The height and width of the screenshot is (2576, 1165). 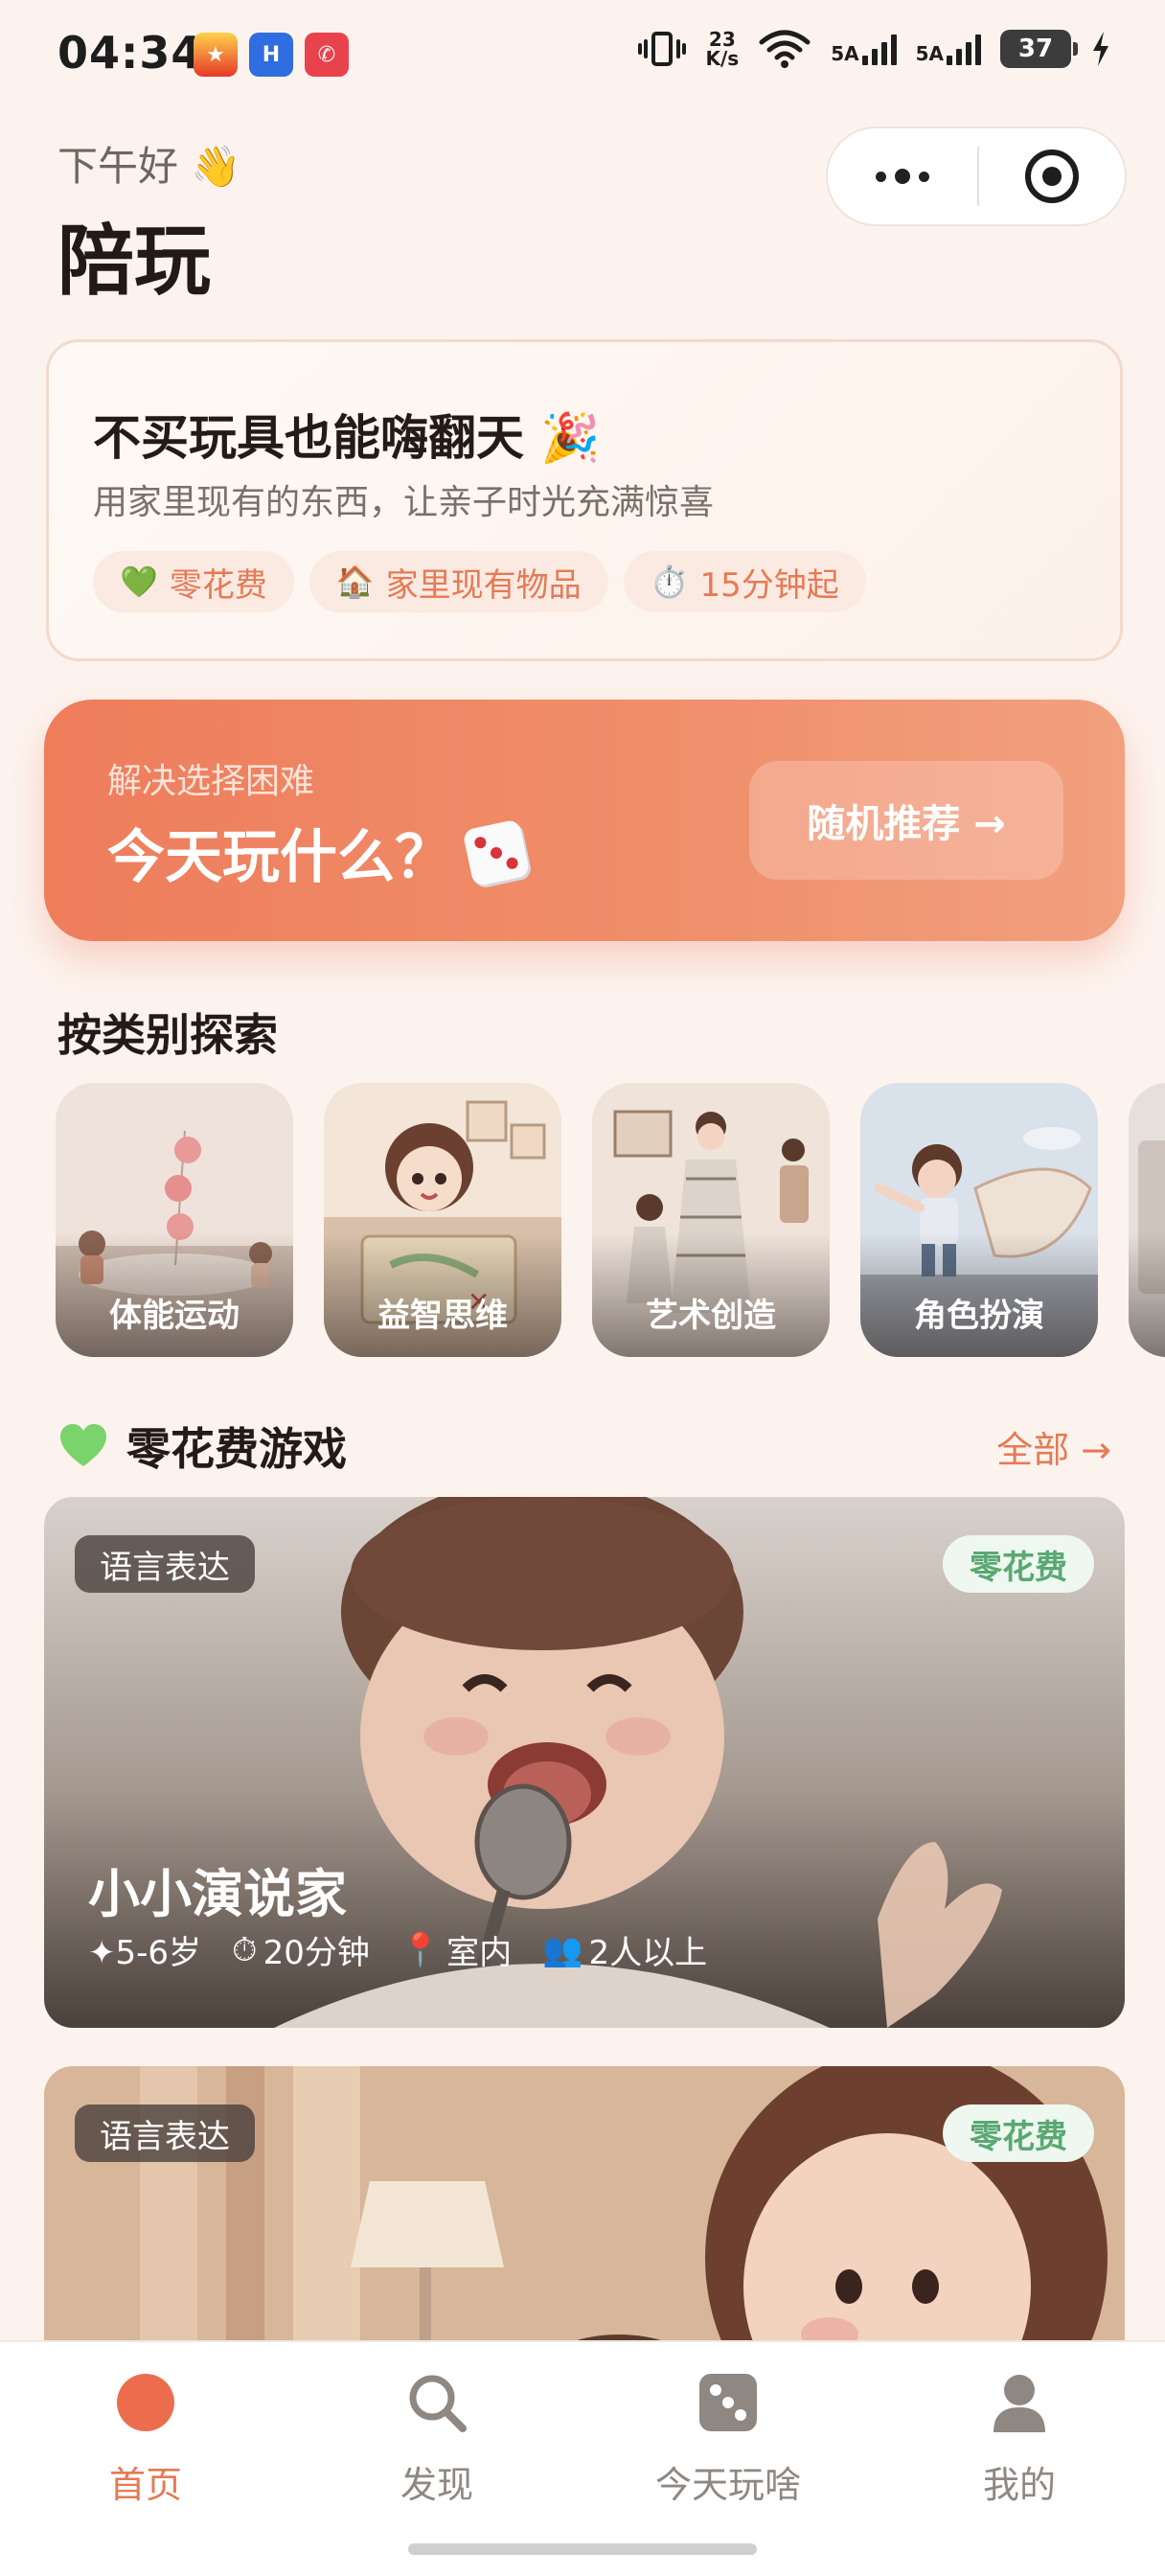 What do you see at coordinates (625, 1951) in the screenshot?
I see `players: 👥 2人以上` at bounding box center [625, 1951].